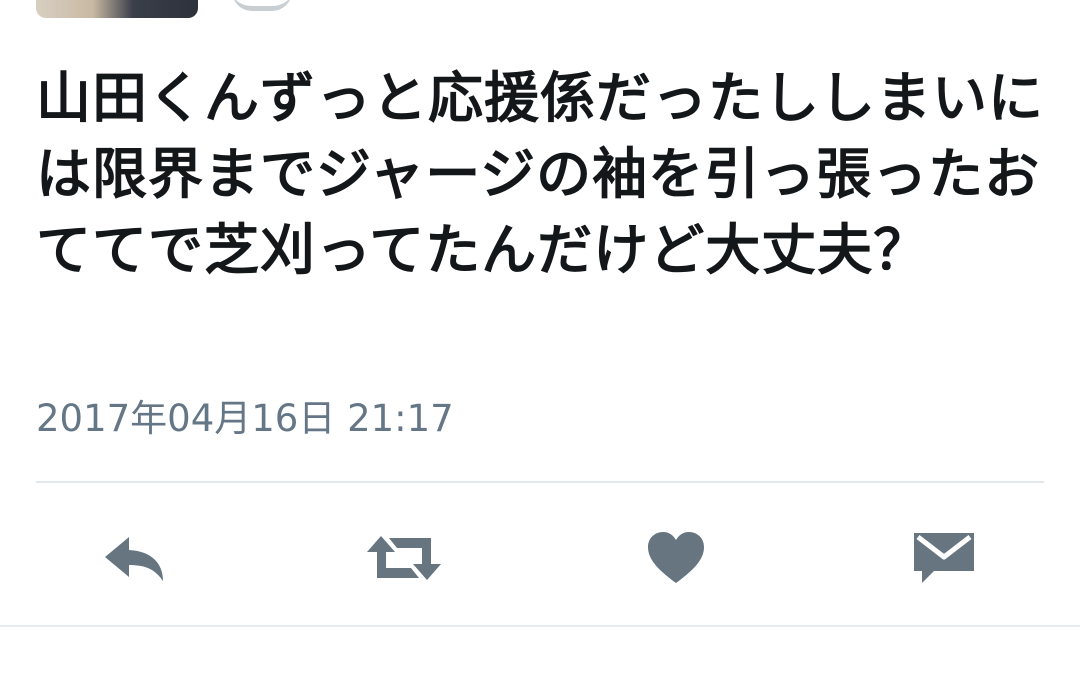 This screenshot has height=693, width=1080. What do you see at coordinates (540, 558) in the screenshot?
I see `tweet-action-bar` at bounding box center [540, 558].